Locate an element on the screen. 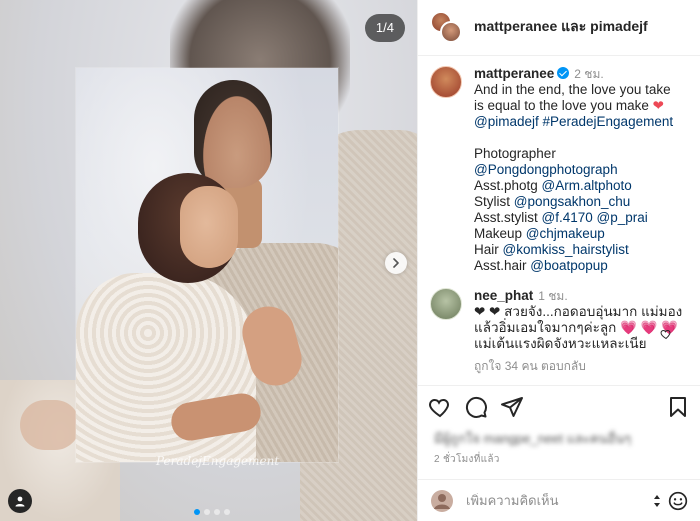  credit-handle: @pongsakhon_chu is located at coordinates (572, 201).